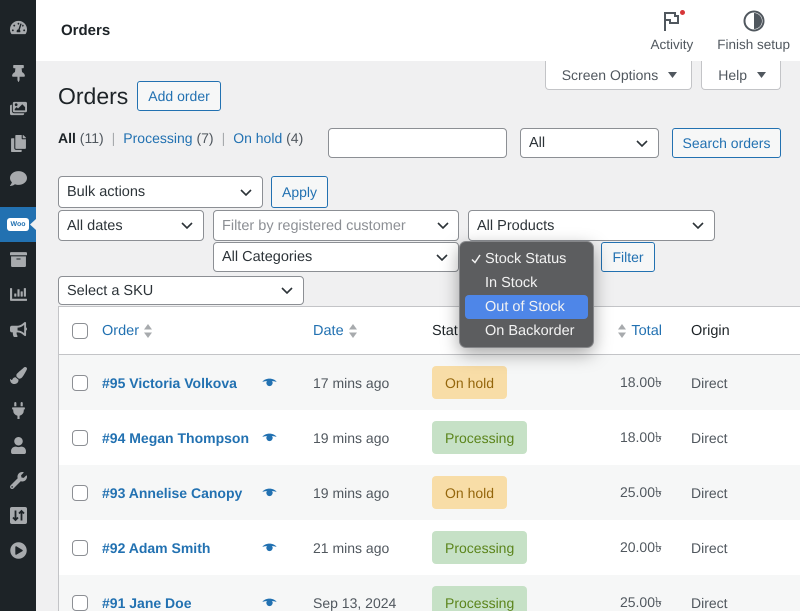  I want to click on search-type-select: All, so click(589, 143).